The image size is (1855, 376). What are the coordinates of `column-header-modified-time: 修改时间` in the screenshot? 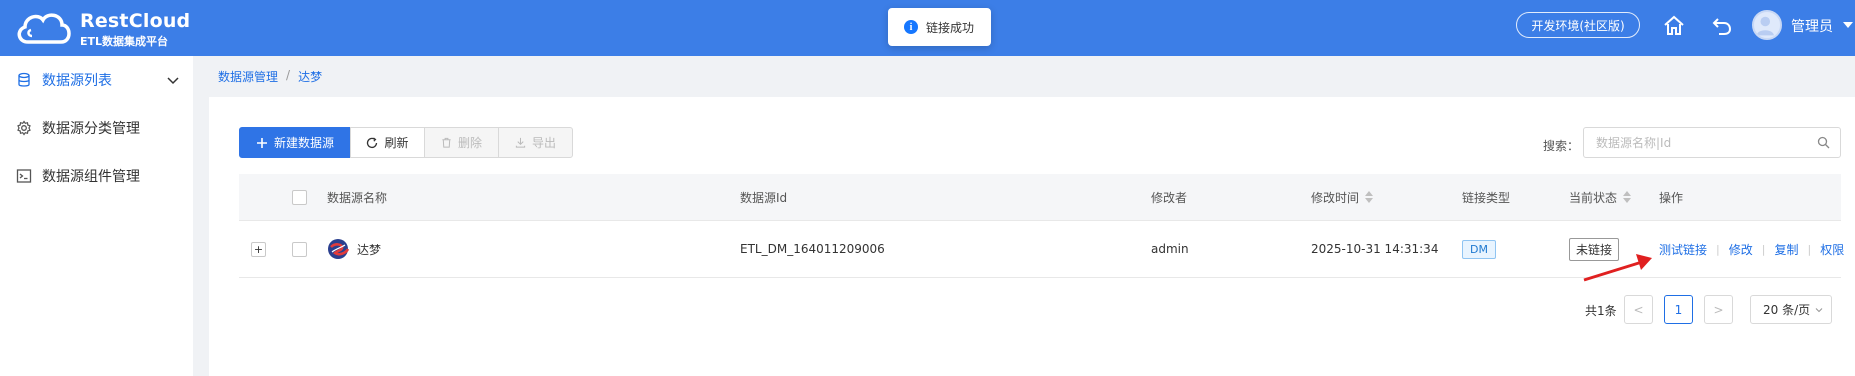 It's located at (1342, 197).